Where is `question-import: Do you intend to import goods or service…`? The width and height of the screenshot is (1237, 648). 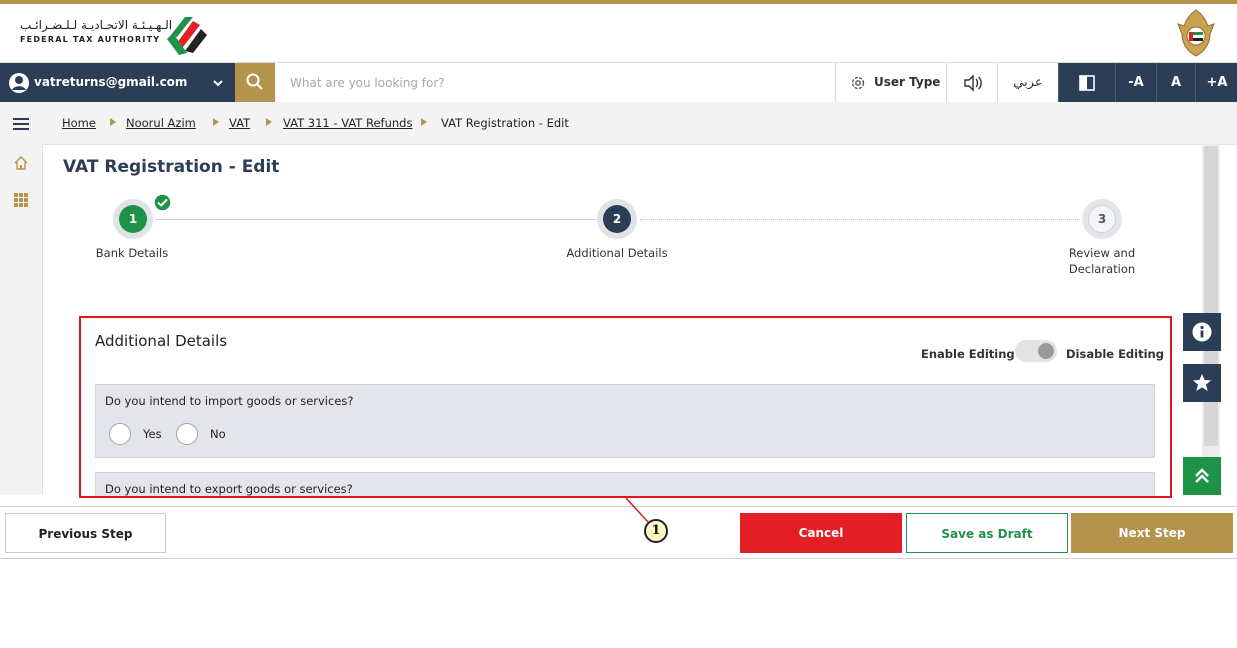 question-import: Do you intend to import goods or service… is located at coordinates (625, 421).